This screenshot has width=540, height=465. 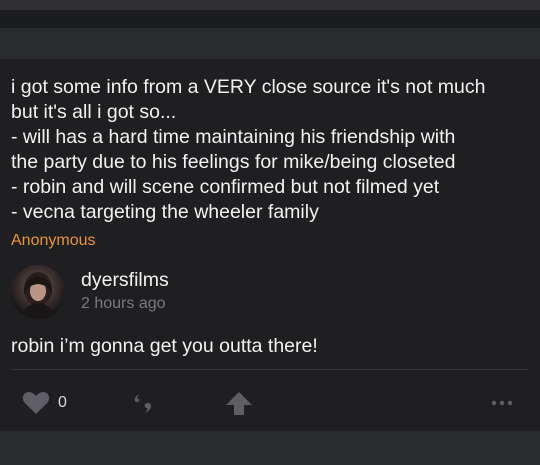 What do you see at coordinates (36, 403) in the screenshot?
I see `heart-icon` at bounding box center [36, 403].